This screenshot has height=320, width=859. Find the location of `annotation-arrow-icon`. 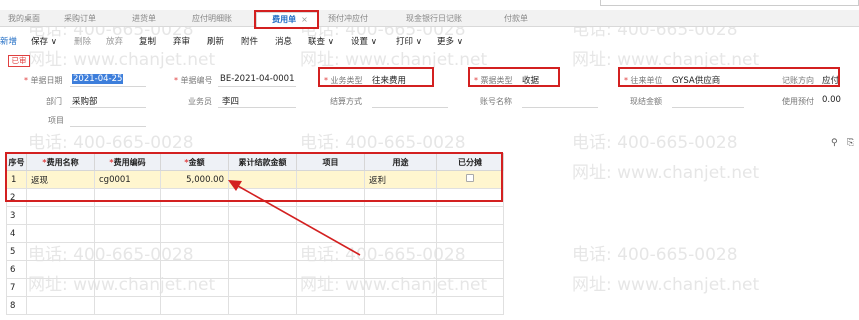

annotation-arrow-icon is located at coordinates (294, 218).